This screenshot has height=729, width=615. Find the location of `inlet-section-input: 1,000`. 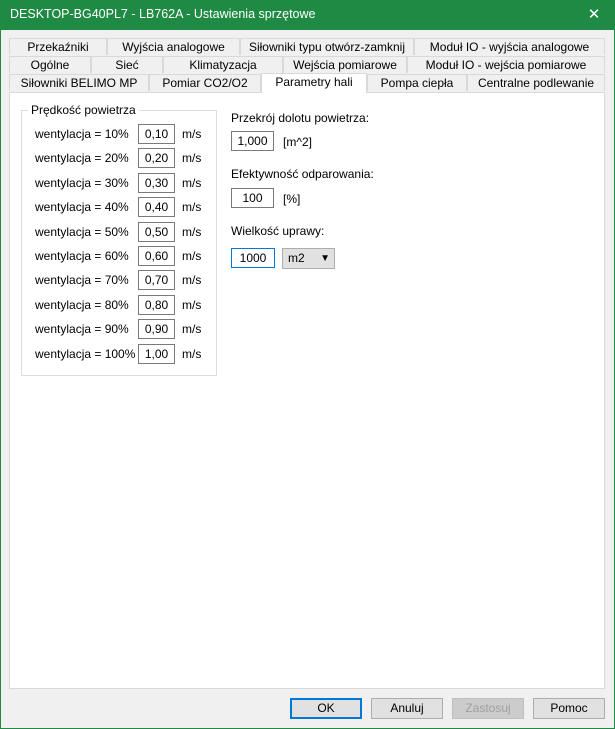

inlet-section-input: 1,000 is located at coordinates (252, 141).